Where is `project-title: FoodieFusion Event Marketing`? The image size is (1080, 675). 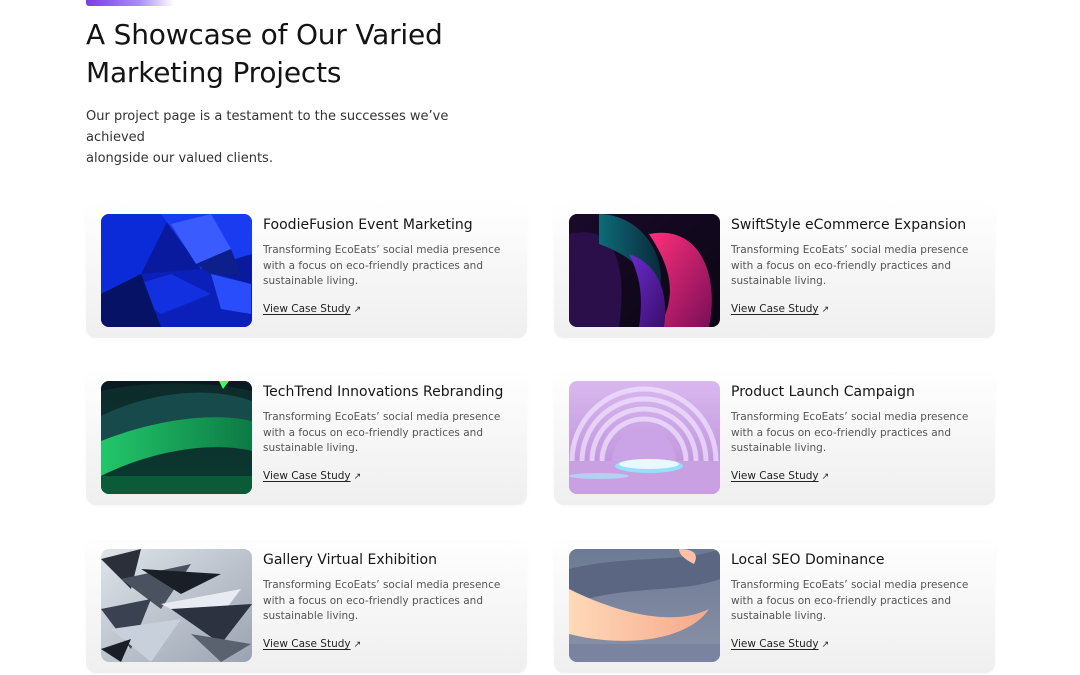
project-title: FoodieFusion Event Marketing is located at coordinates (368, 225).